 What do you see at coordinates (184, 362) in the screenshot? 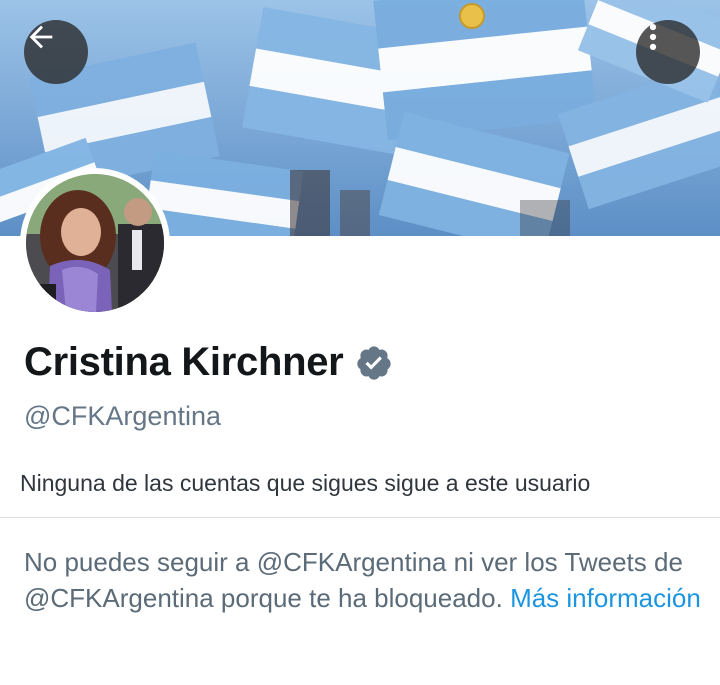
I see `display-name: Cristina Kirchner` at bounding box center [184, 362].